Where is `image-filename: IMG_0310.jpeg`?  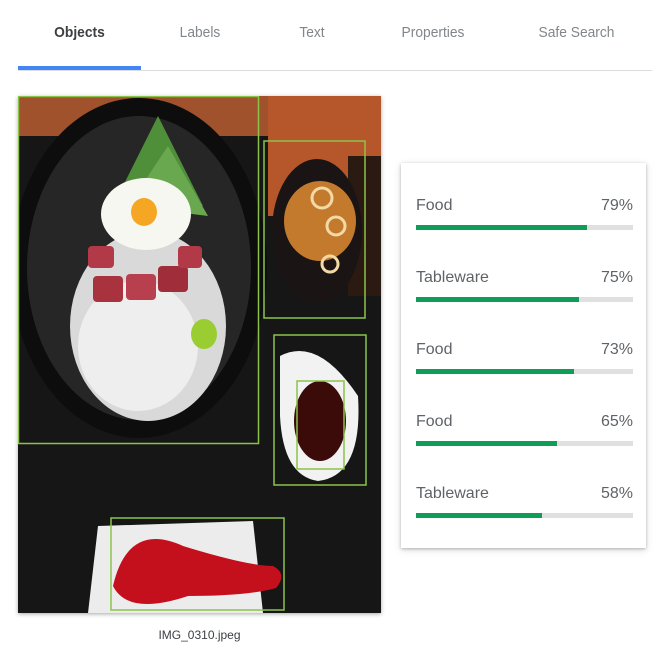
image-filename: IMG_0310.jpeg is located at coordinates (199, 635).